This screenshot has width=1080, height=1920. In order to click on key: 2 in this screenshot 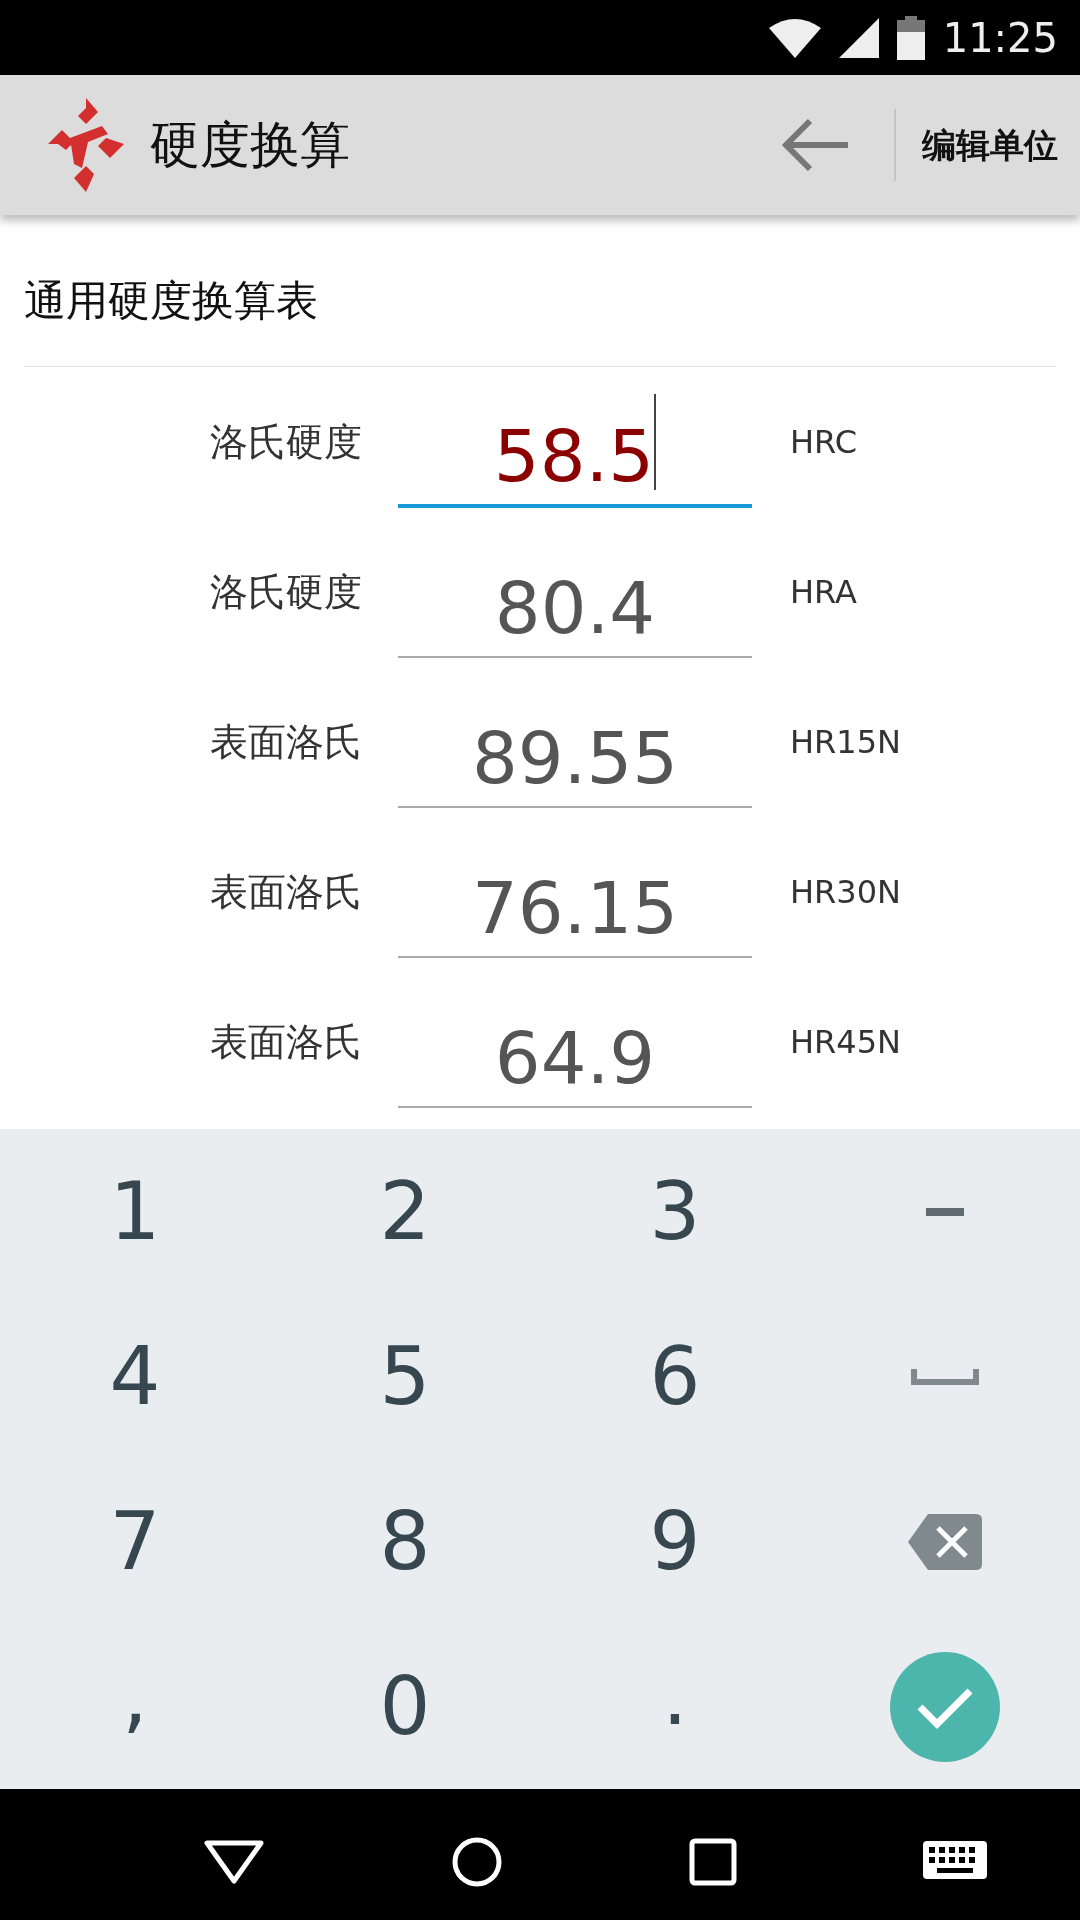, I will do `click(405, 1211)`.